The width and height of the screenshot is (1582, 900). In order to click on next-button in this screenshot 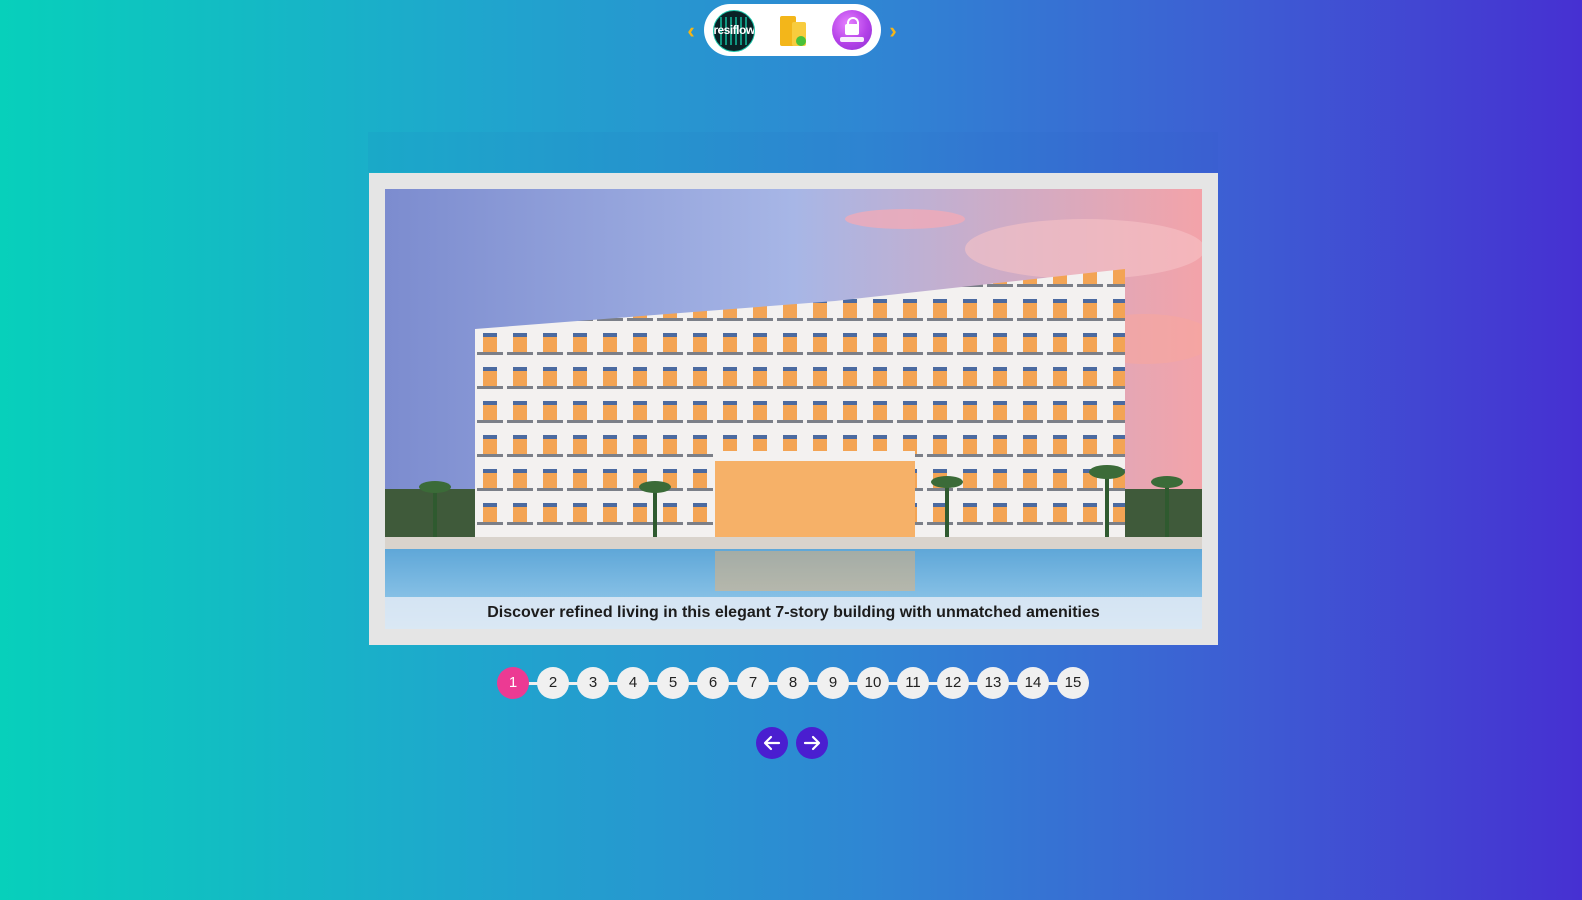, I will do `click(812, 743)`.